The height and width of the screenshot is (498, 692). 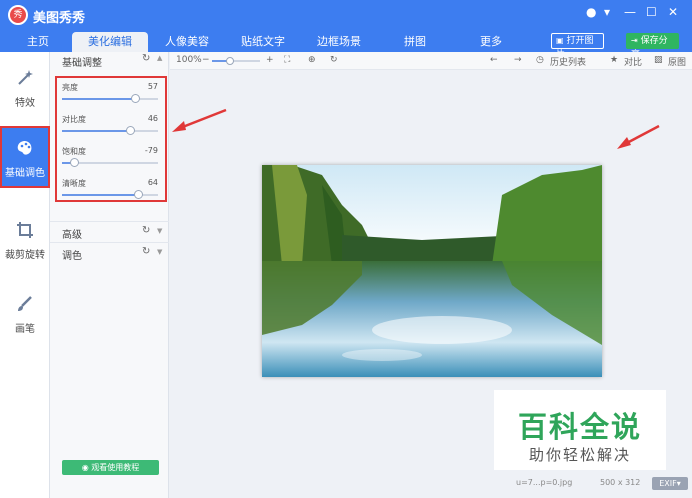 What do you see at coordinates (230, 61) in the screenshot?
I see `zoom-knob` at bounding box center [230, 61].